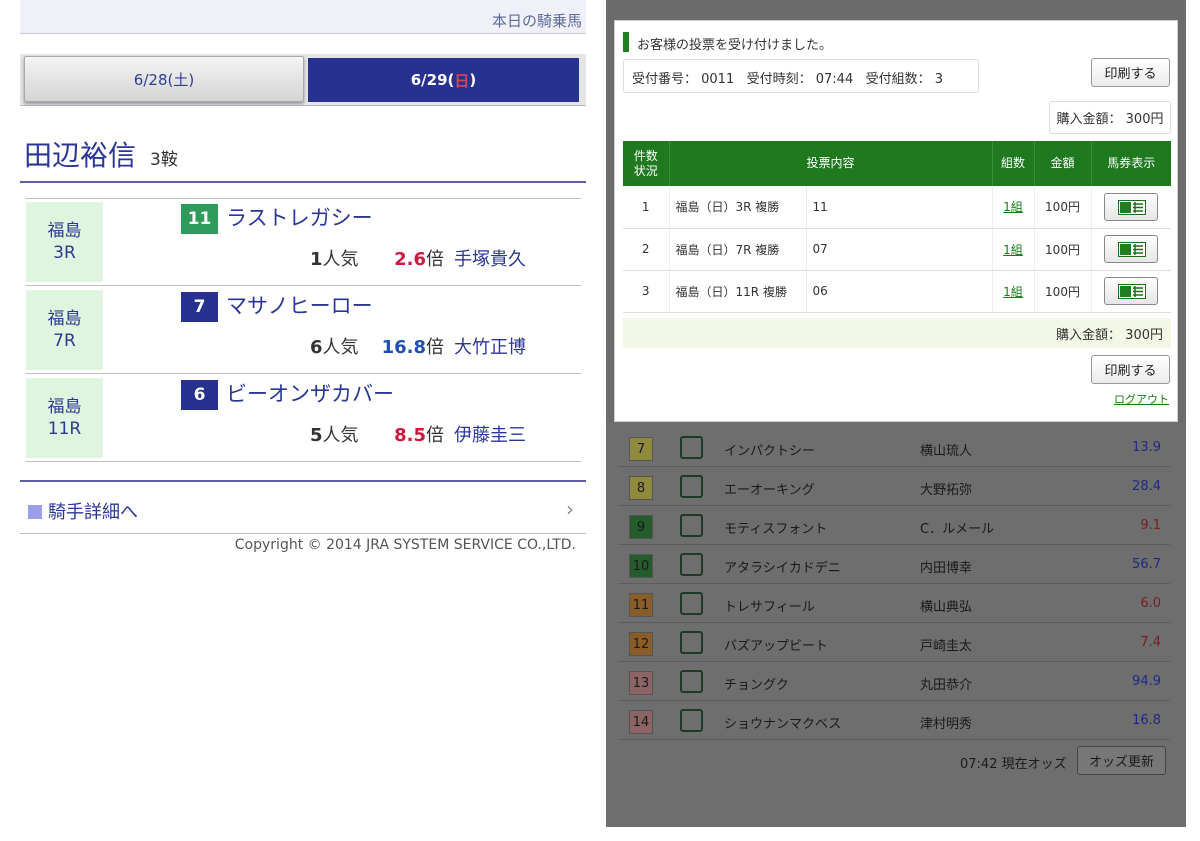 The image size is (1200, 841). Describe the element at coordinates (490, 346) in the screenshot. I see `trainer-name: 大竹正博` at that location.